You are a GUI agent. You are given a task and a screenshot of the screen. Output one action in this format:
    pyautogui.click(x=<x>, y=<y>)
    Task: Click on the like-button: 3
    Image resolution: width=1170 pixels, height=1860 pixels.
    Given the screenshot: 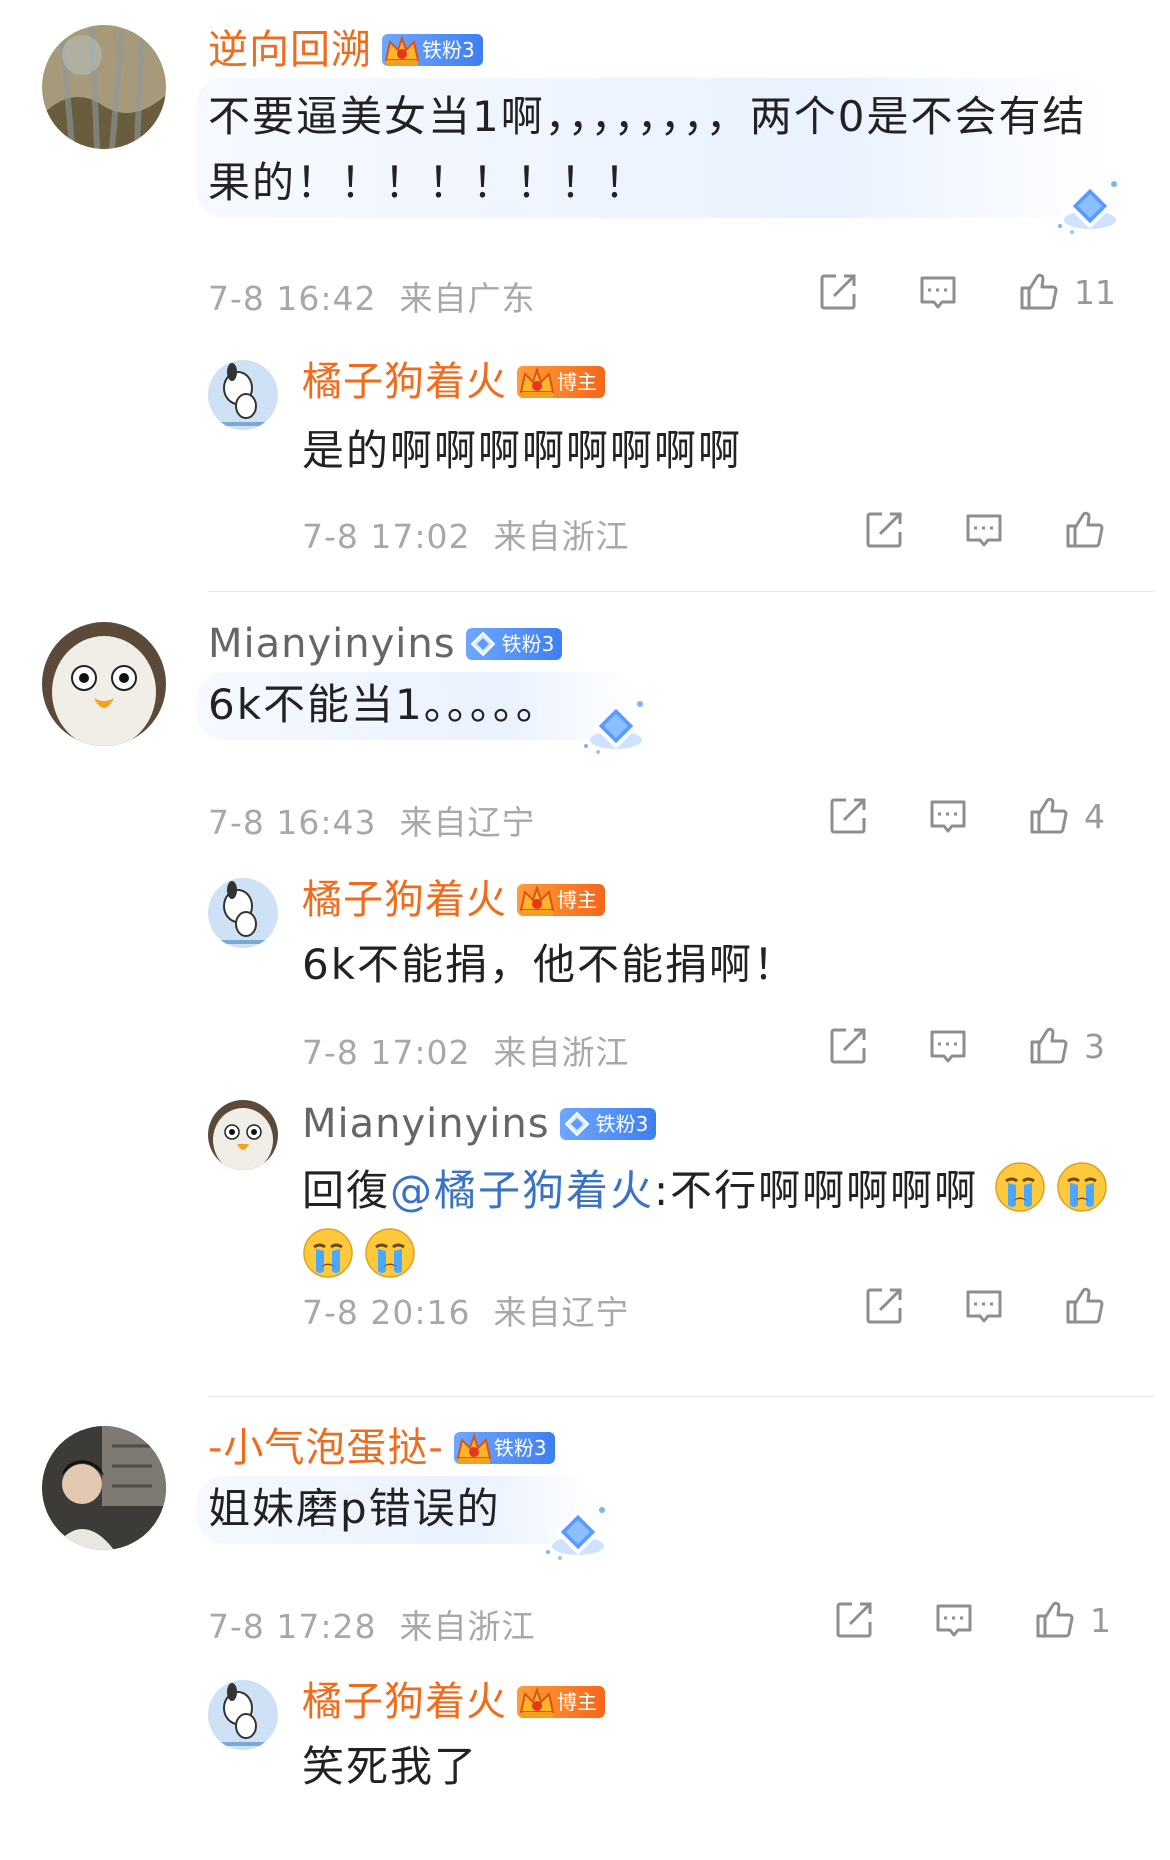 What is the action you would take?
    pyautogui.click(x=1065, y=1046)
    